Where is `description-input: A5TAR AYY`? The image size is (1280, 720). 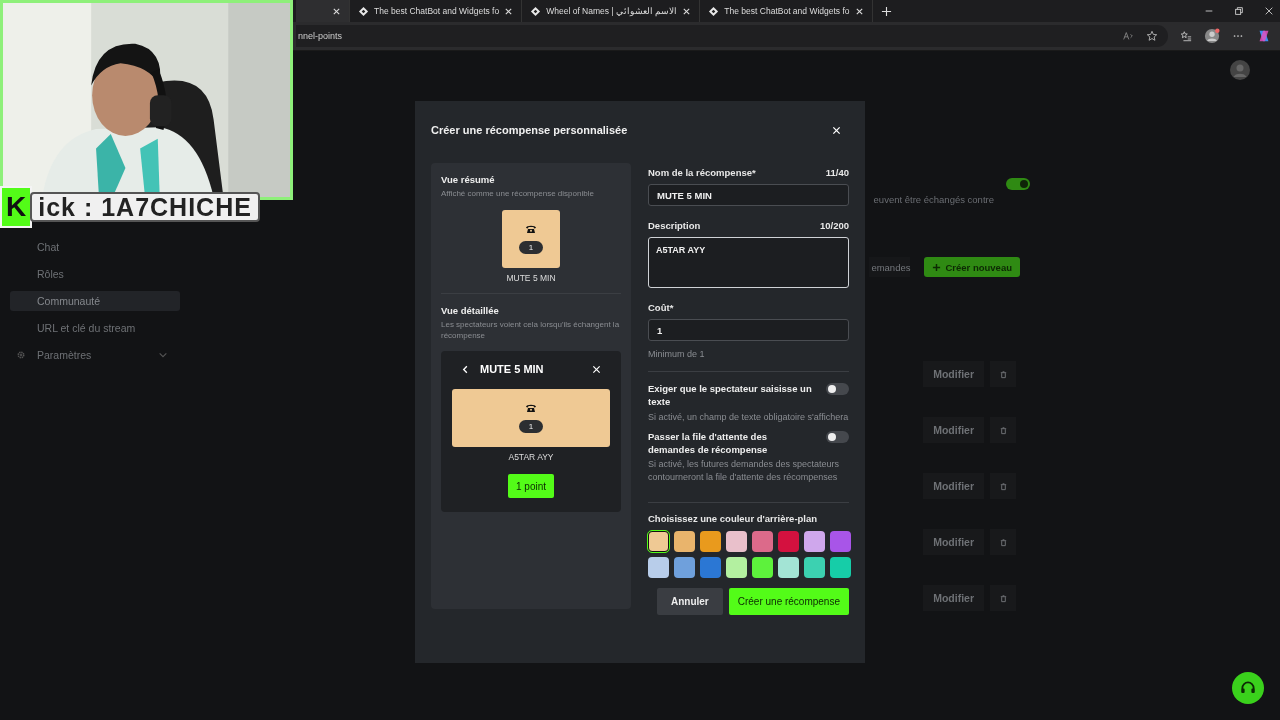
description-input: A5TAR AYY is located at coordinates (748, 262).